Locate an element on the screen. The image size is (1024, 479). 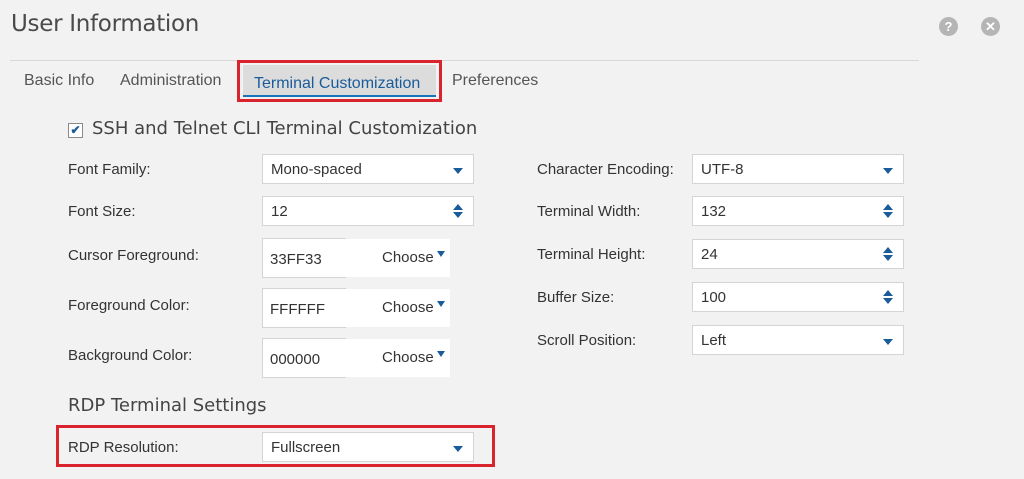
help-icon: ? is located at coordinates (948, 26).